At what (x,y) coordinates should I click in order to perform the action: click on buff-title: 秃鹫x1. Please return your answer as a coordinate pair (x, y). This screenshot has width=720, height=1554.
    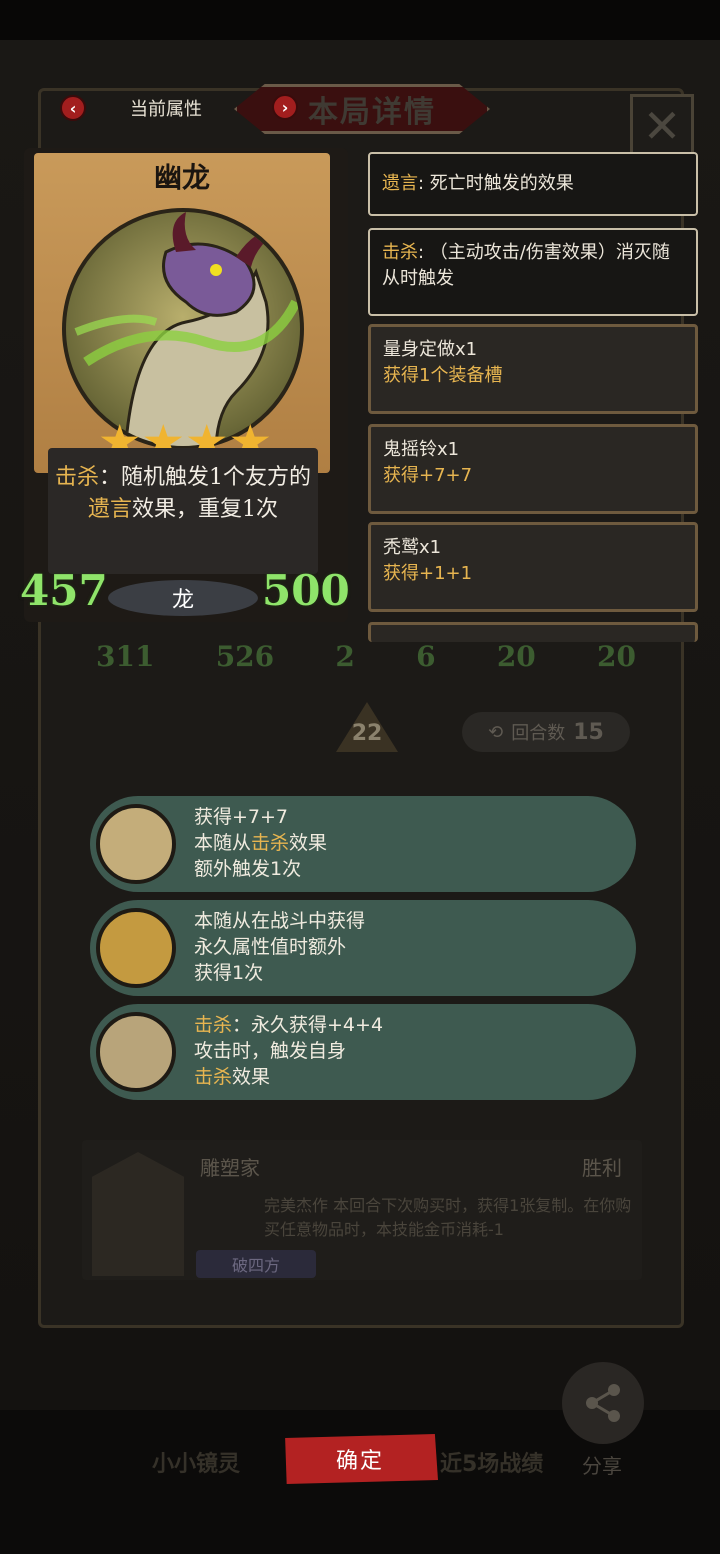
    Looking at the image, I should click on (412, 547).